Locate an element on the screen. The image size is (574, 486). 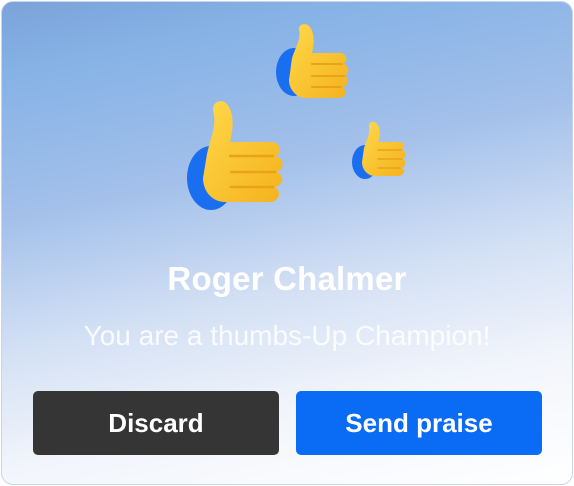
discard-button: Discard is located at coordinates (156, 423).